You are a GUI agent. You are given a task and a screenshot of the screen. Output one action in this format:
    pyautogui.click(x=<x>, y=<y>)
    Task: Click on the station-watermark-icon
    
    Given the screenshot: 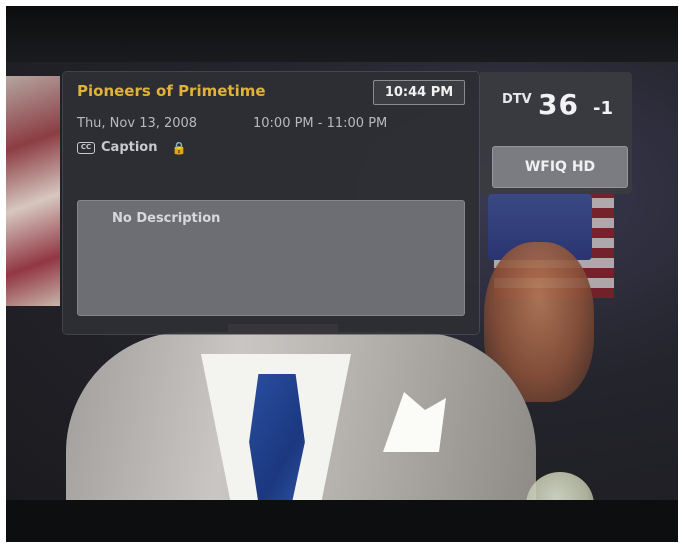 What is the action you would take?
    pyautogui.click(x=560, y=486)
    